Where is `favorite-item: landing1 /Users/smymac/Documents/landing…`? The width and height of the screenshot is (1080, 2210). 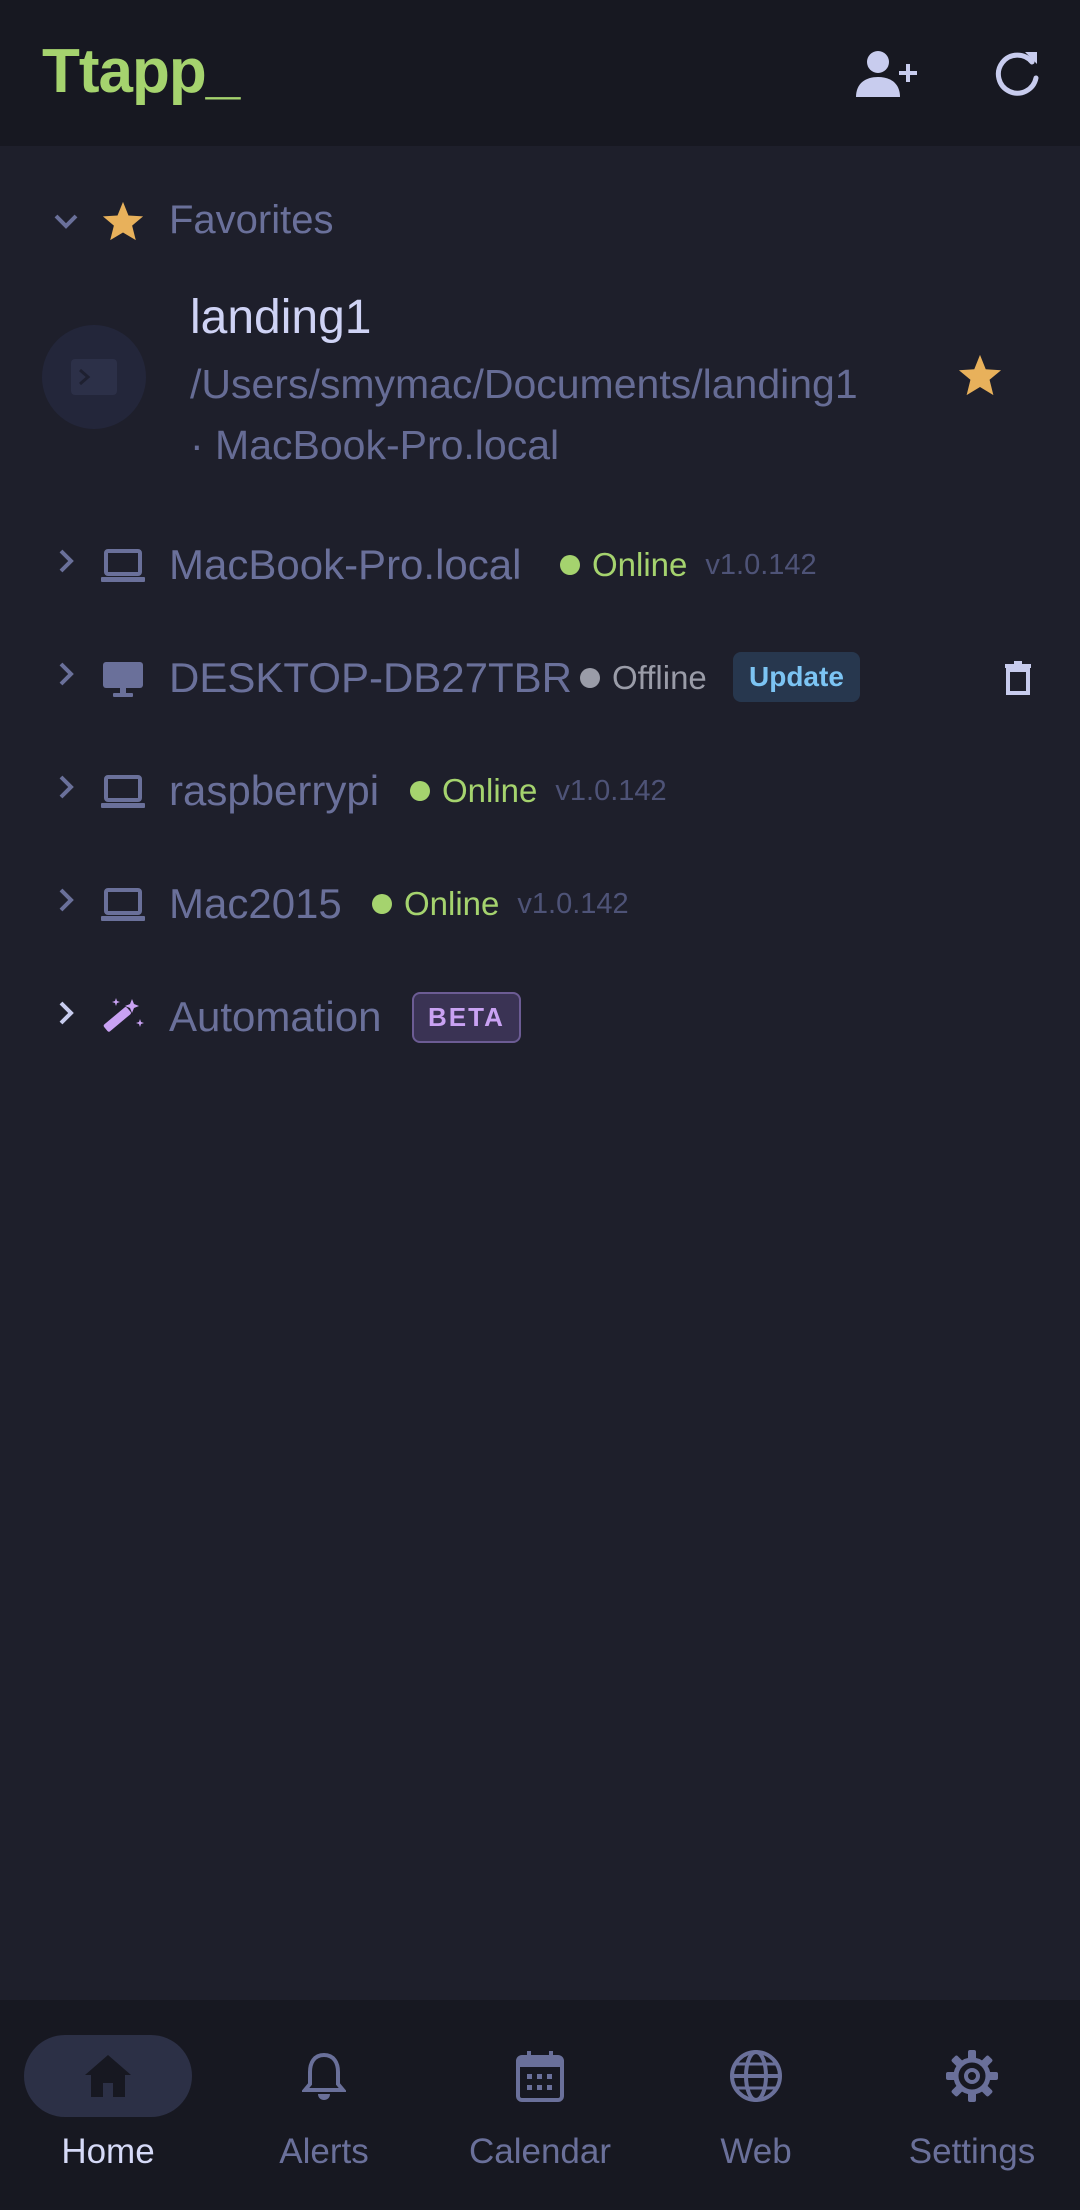 favorite-item: landing1 /Users/smymac/Documents/landing… is located at coordinates (540, 380).